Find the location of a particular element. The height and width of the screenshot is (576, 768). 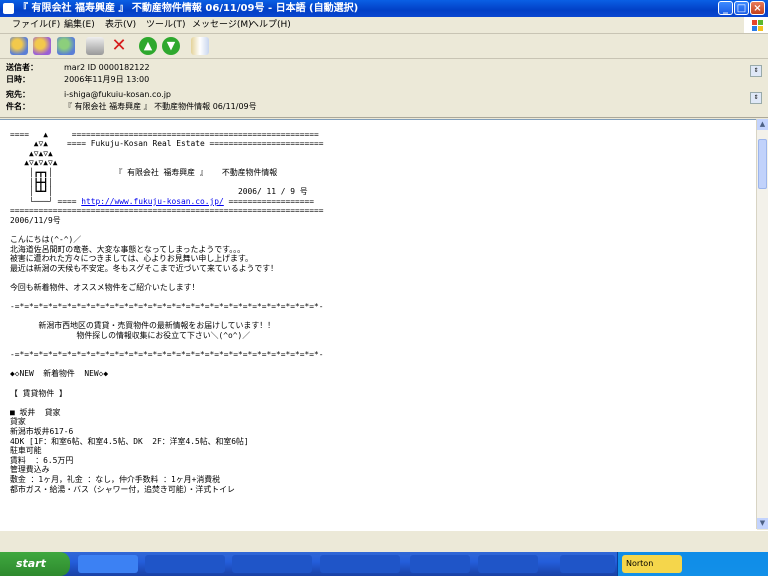

date-row: 日時： 2006年11月9日 13:00 is located at coordinates (77, 80).